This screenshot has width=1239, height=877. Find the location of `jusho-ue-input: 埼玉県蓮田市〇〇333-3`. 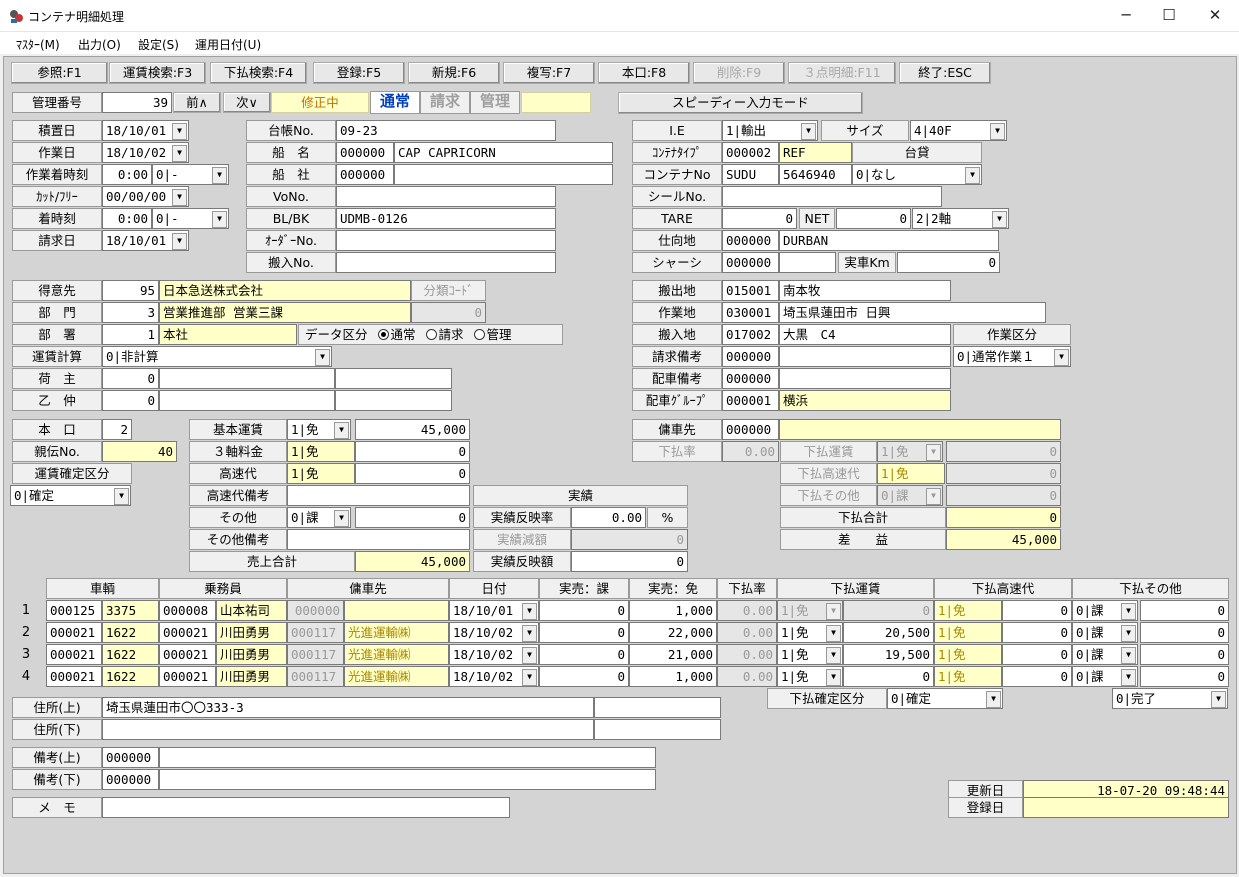

jusho-ue-input: 埼玉県蓮田市〇〇333-3 is located at coordinates (348, 707).